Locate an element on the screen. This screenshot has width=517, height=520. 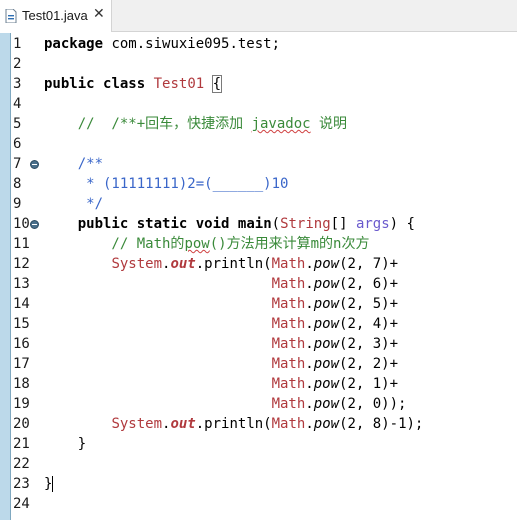
code-line: 11 // Math的pow()方法用来计算m的n次方 is located at coordinates (258, 244).